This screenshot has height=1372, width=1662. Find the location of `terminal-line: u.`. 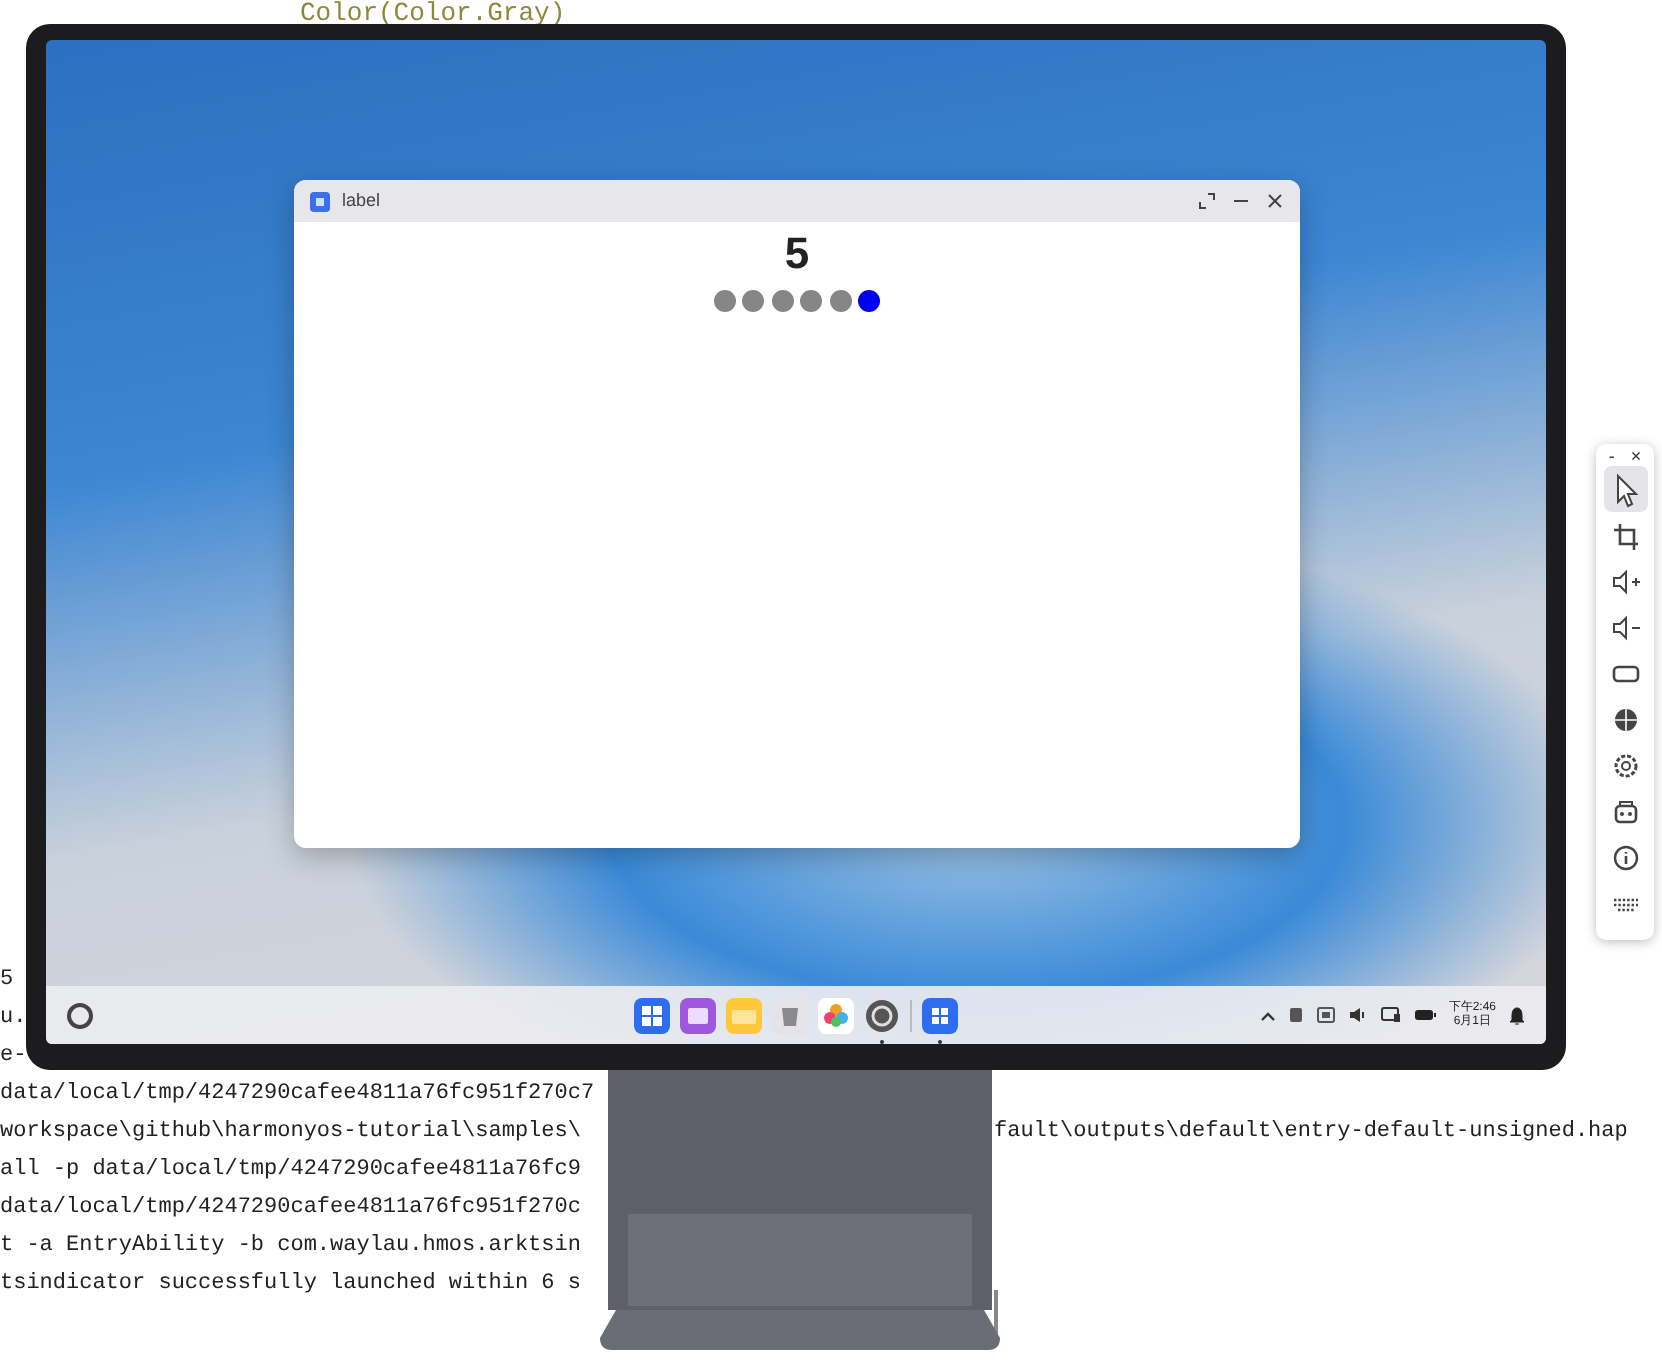

terminal-line: u. is located at coordinates (13, 1018).